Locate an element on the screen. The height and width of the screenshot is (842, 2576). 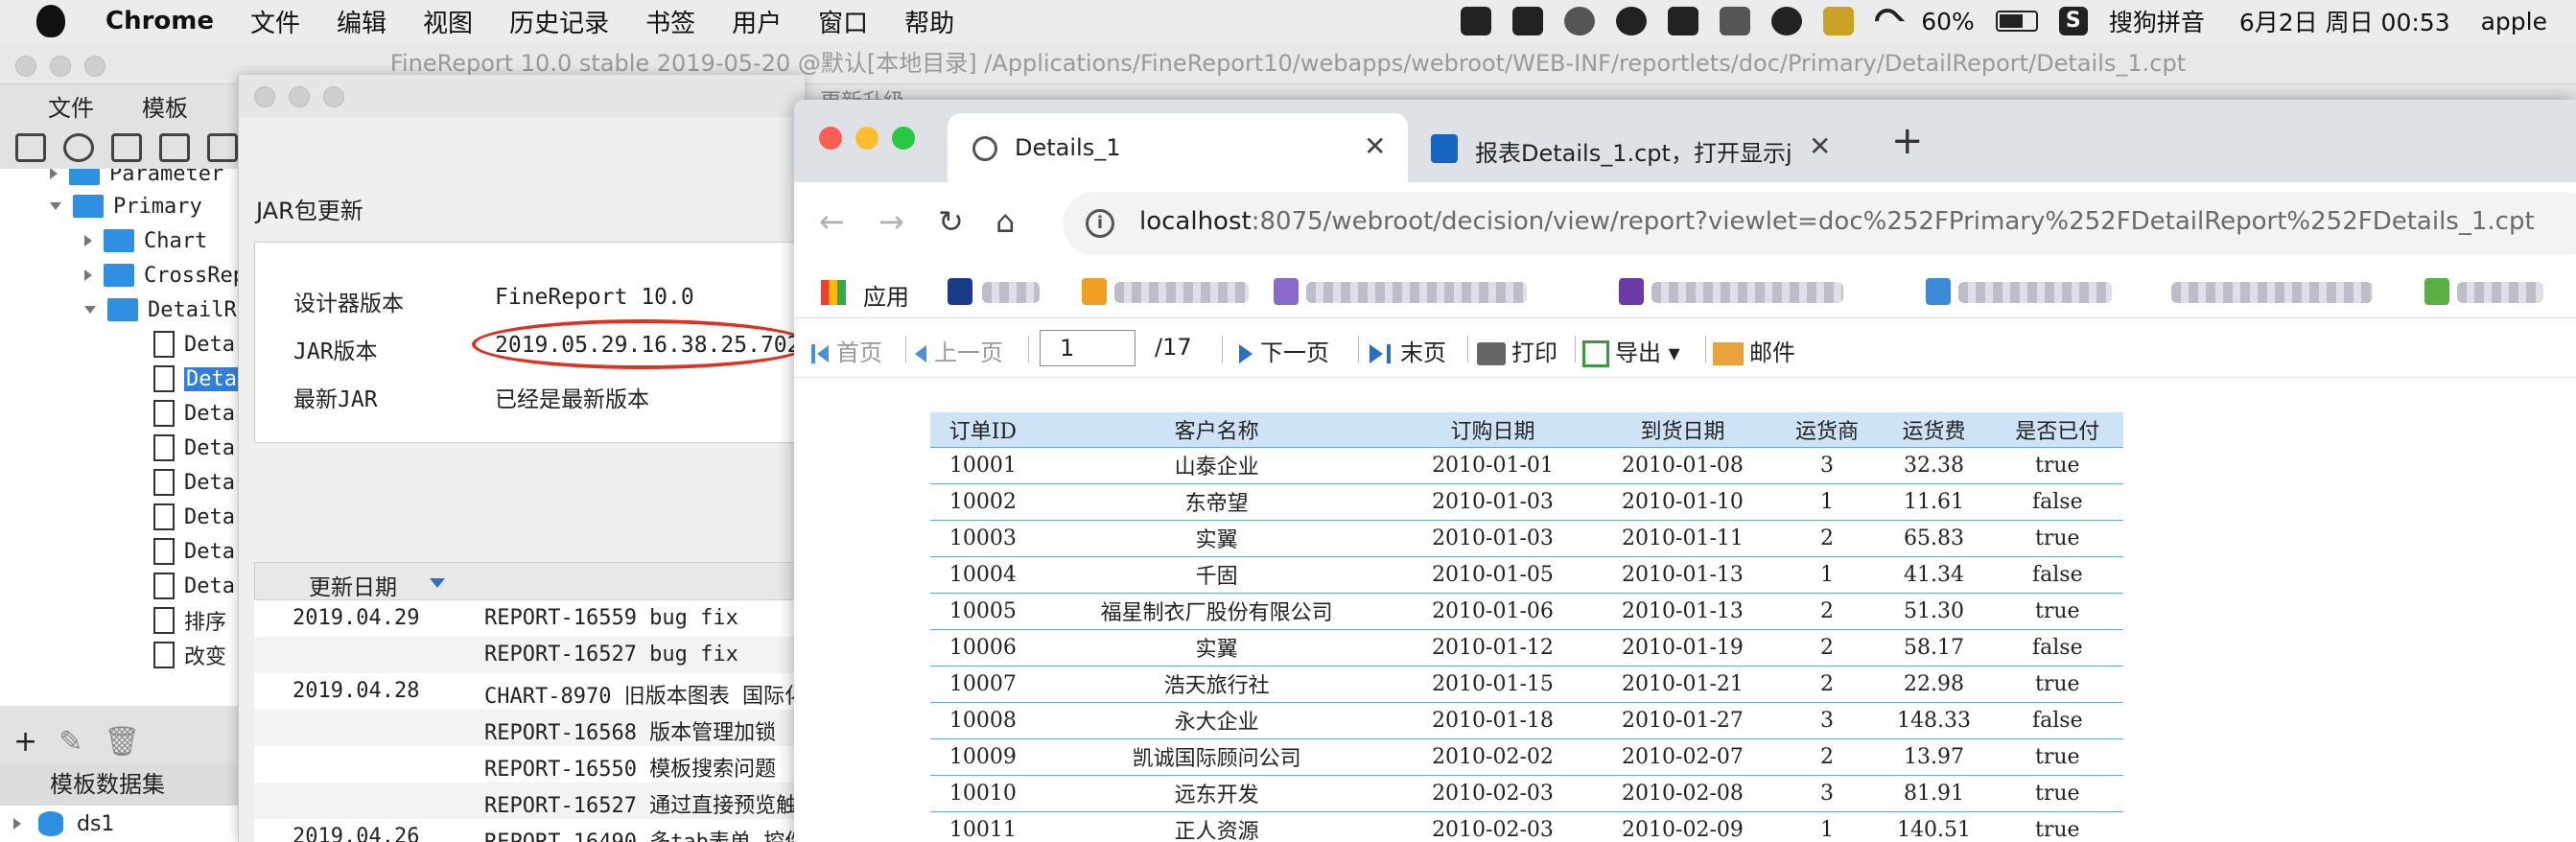
sogou-ime-icon: S is located at coordinates (2073, 21).